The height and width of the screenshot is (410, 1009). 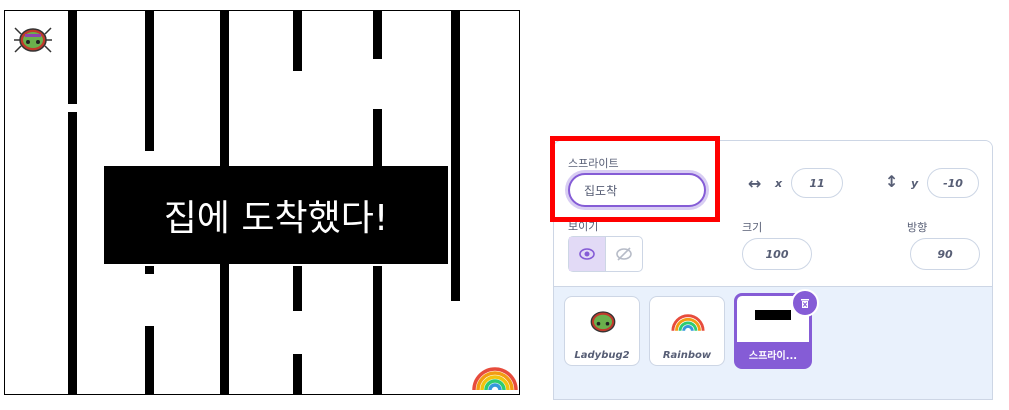 What do you see at coordinates (917, 227) in the screenshot?
I see `direction-label: 방향` at bounding box center [917, 227].